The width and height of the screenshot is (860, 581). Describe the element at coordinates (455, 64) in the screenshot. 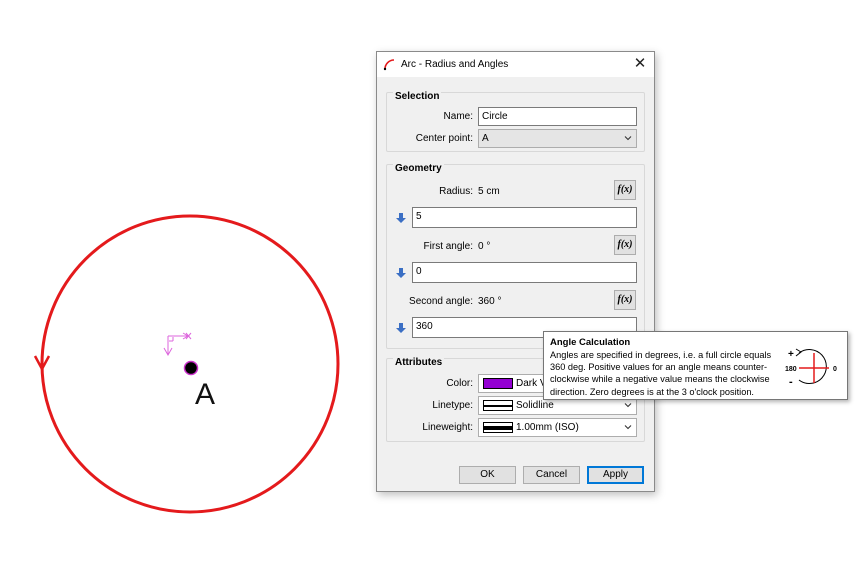

I see `dialog-title: Arc - Radius and Angles` at that location.